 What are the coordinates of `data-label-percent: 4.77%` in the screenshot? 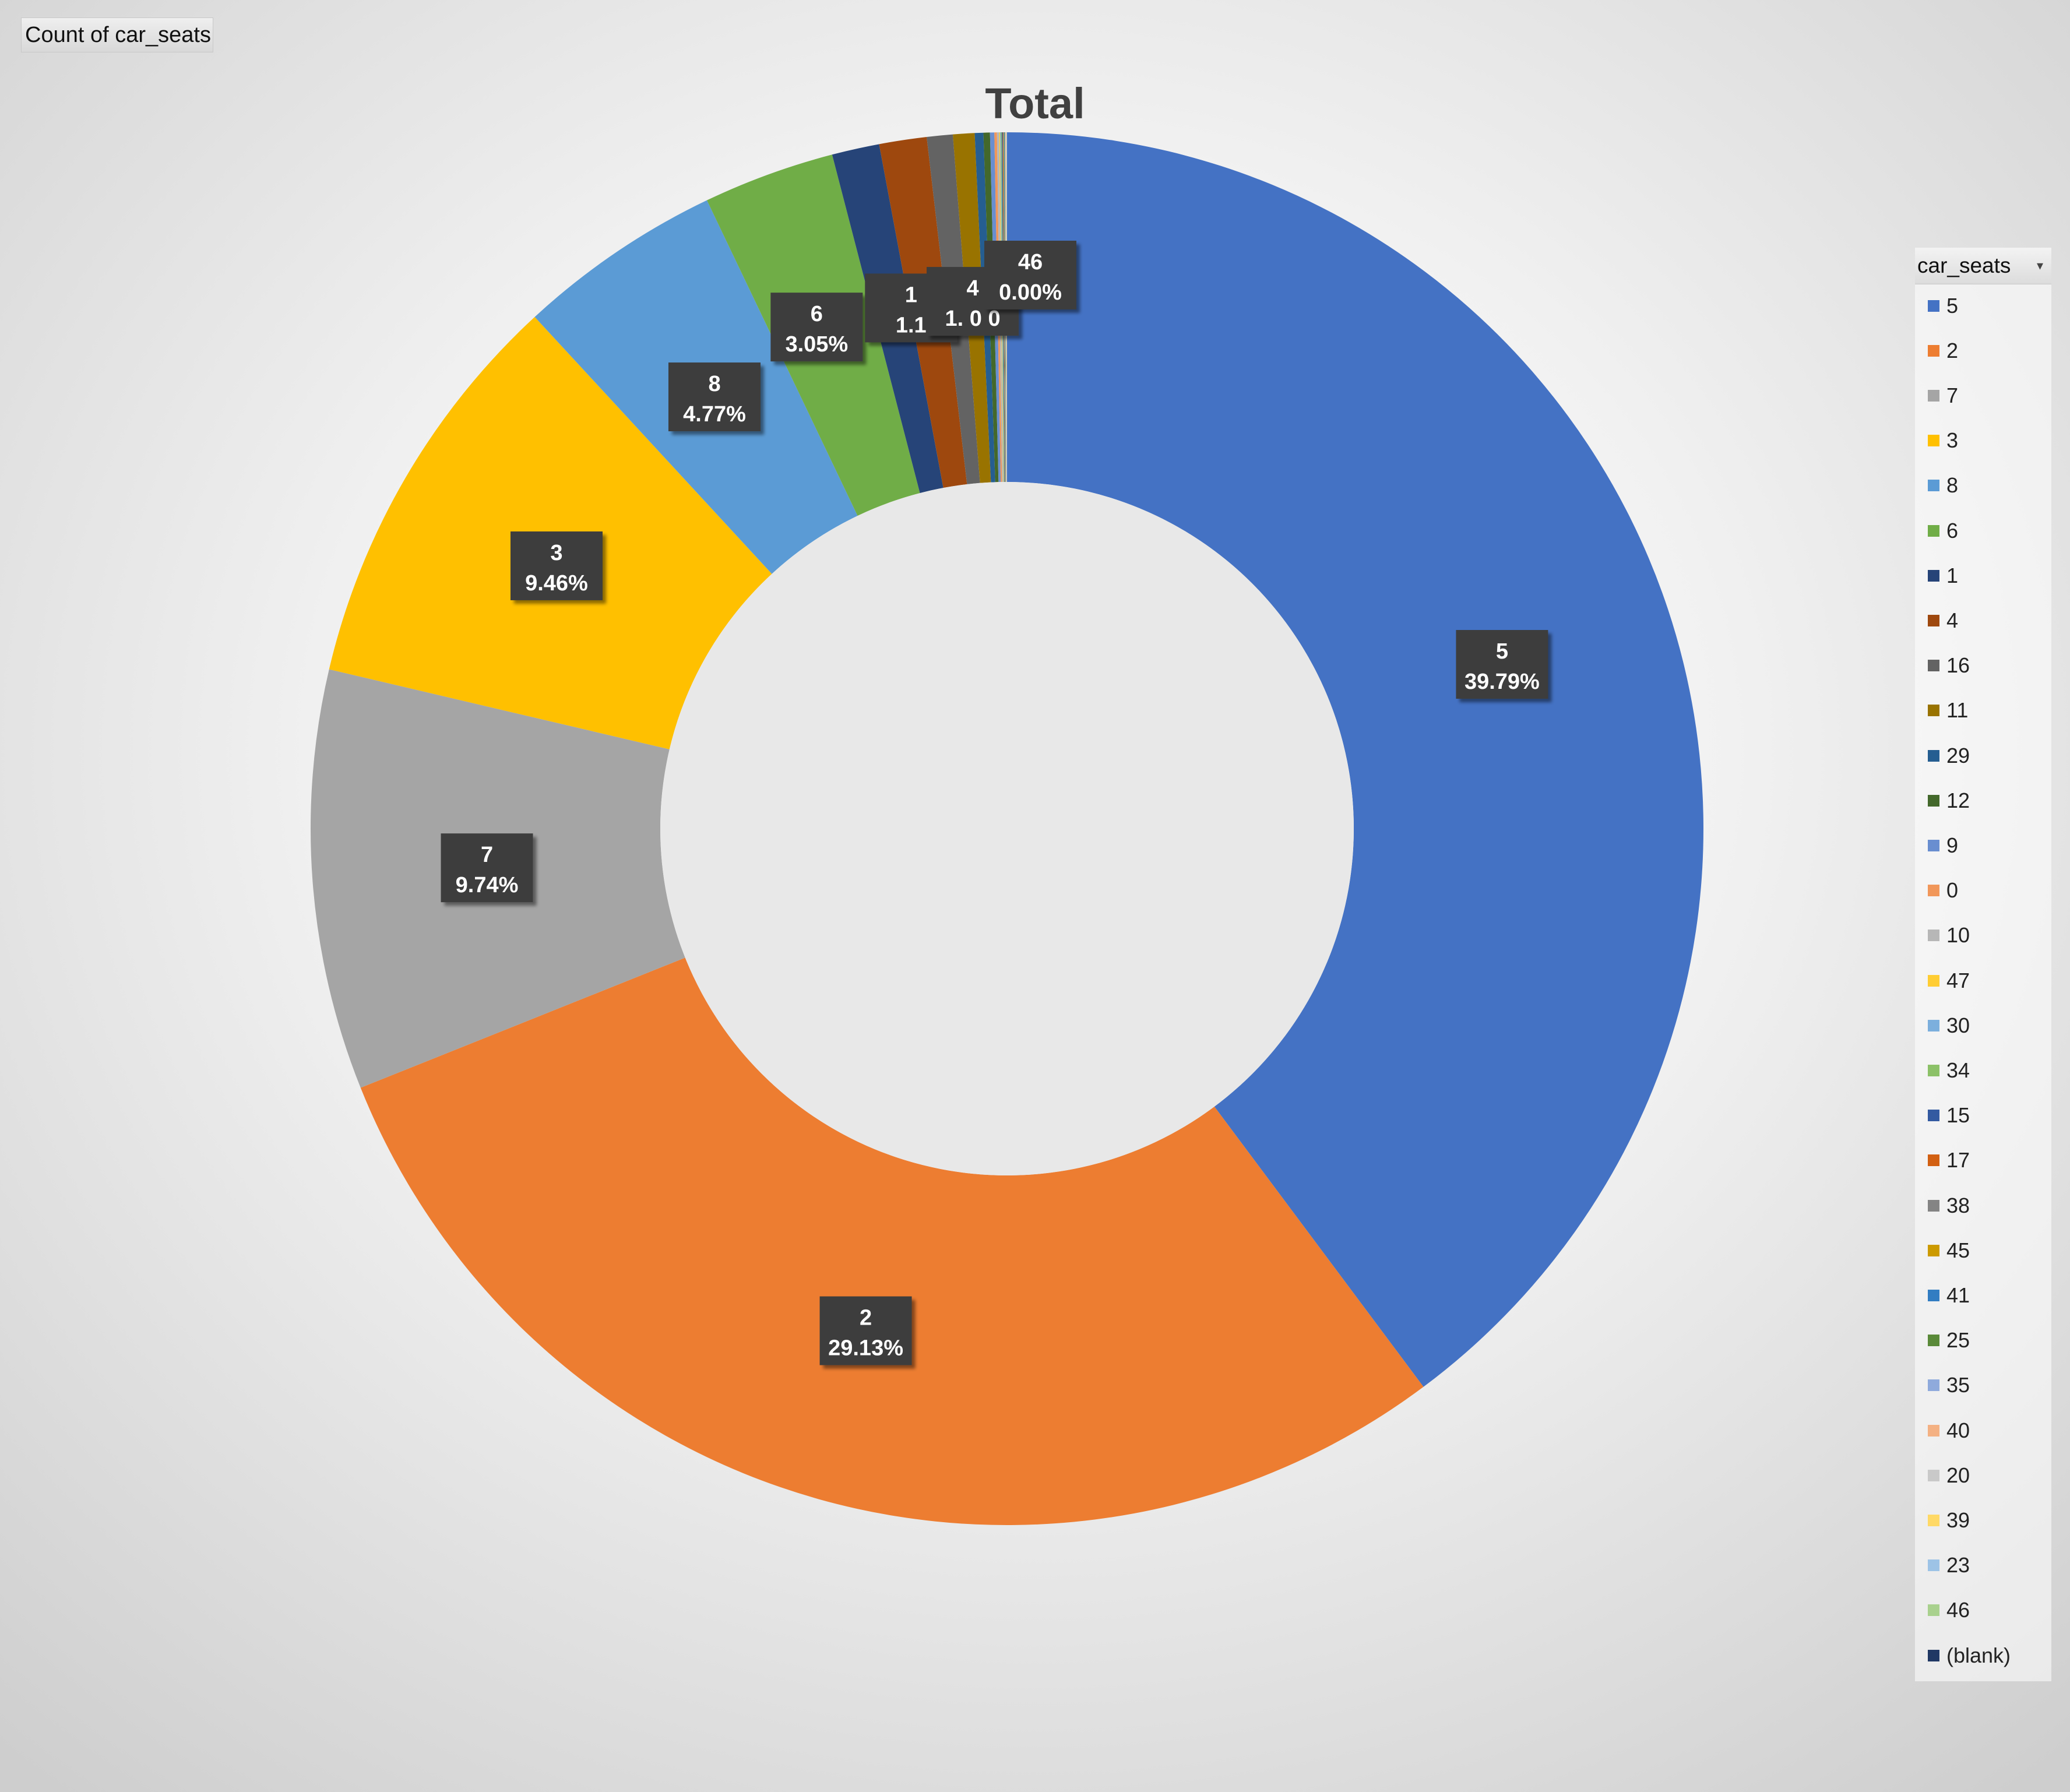 It's located at (714, 414).